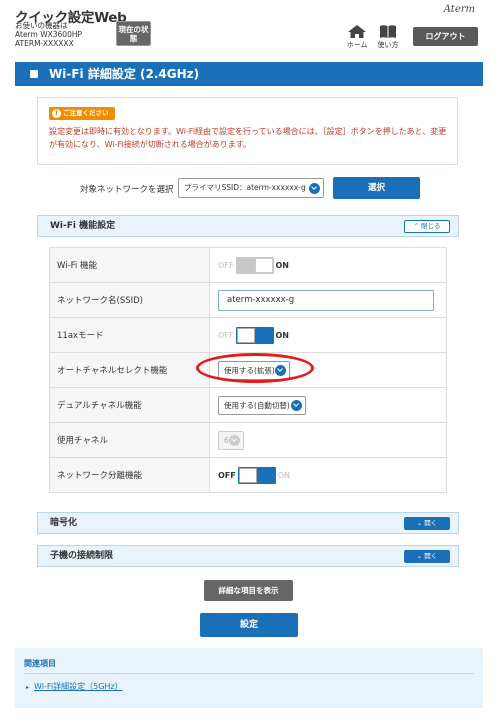 This screenshot has width=500, height=726. Describe the element at coordinates (248, 226) in the screenshot. I see `wifi-section-header: Wi-Fi 機能設定 ⌃ 閉じる` at that location.